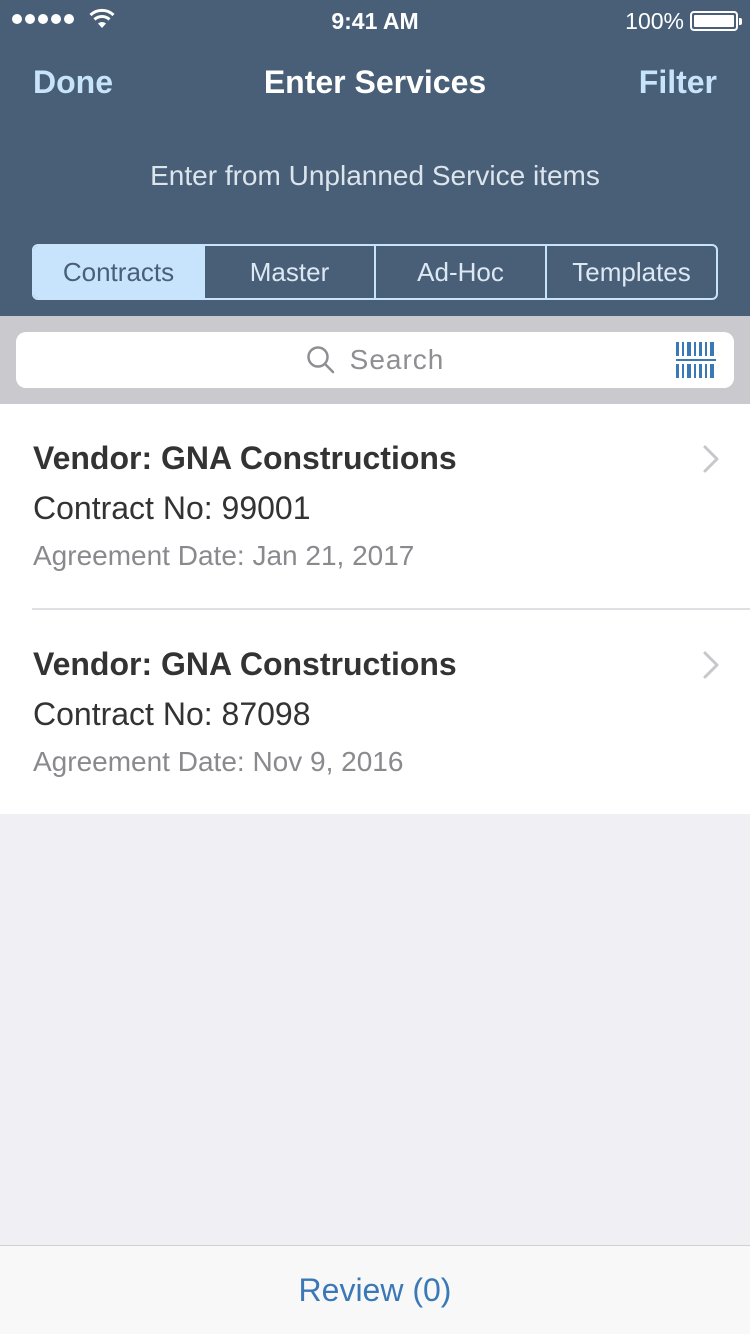 Image resolution: width=750 pixels, height=1334 pixels. Describe the element at coordinates (118, 272) in the screenshot. I see `segment-contracts: Contracts` at that location.